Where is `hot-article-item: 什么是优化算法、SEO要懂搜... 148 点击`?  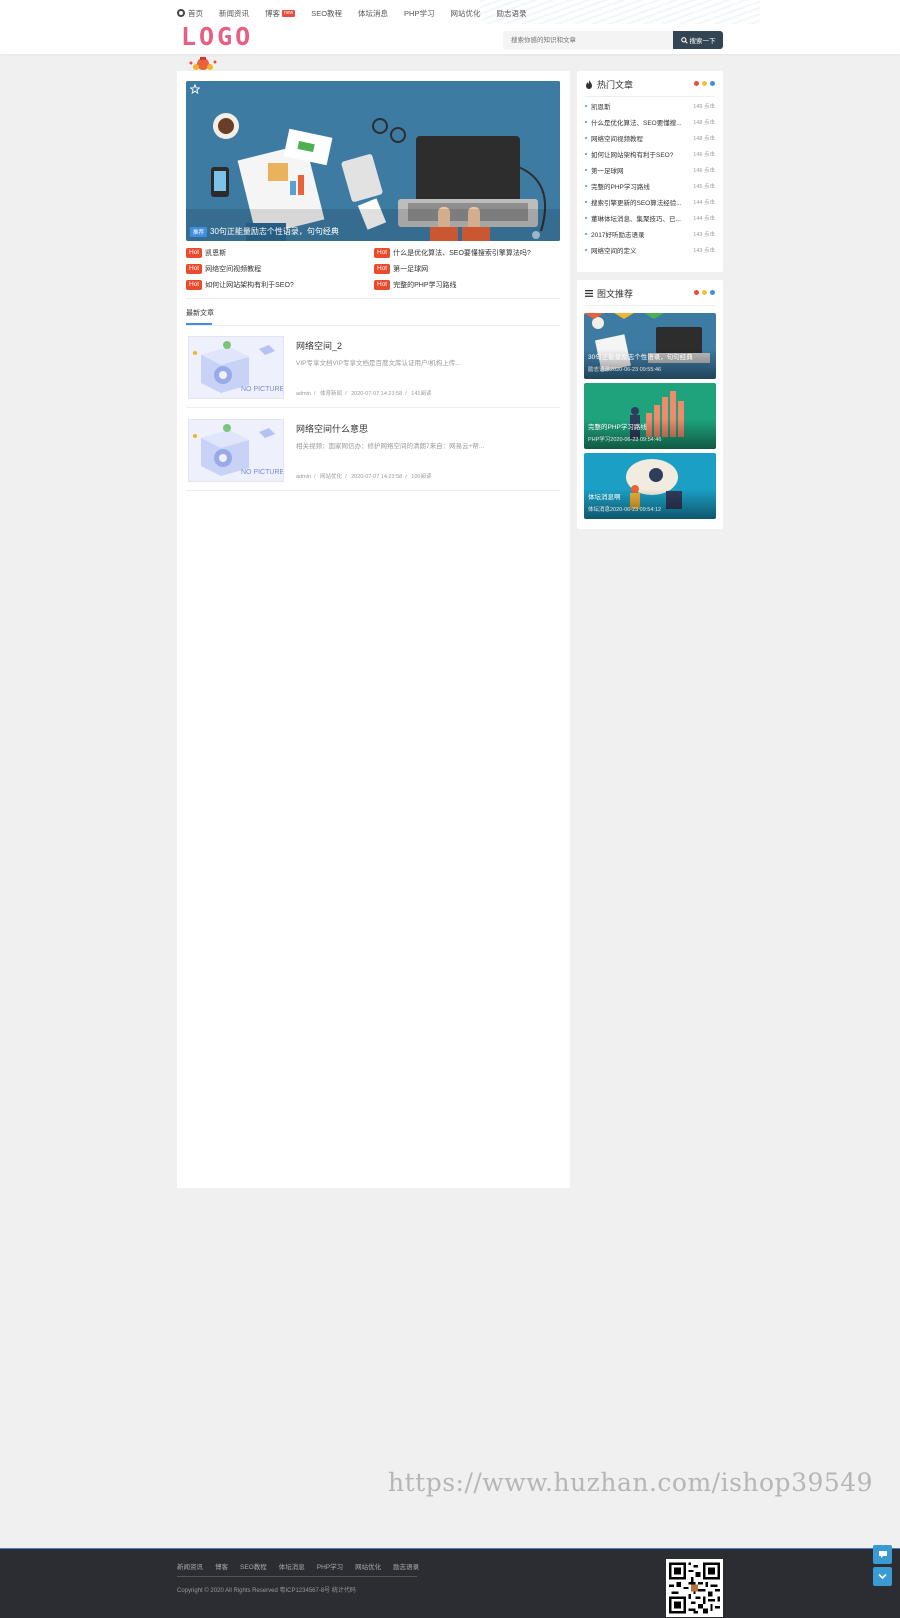
hot-article-item: 什么是优化算法、SEO要懂搜... 148 点击 is located at coordinates (650, 122).